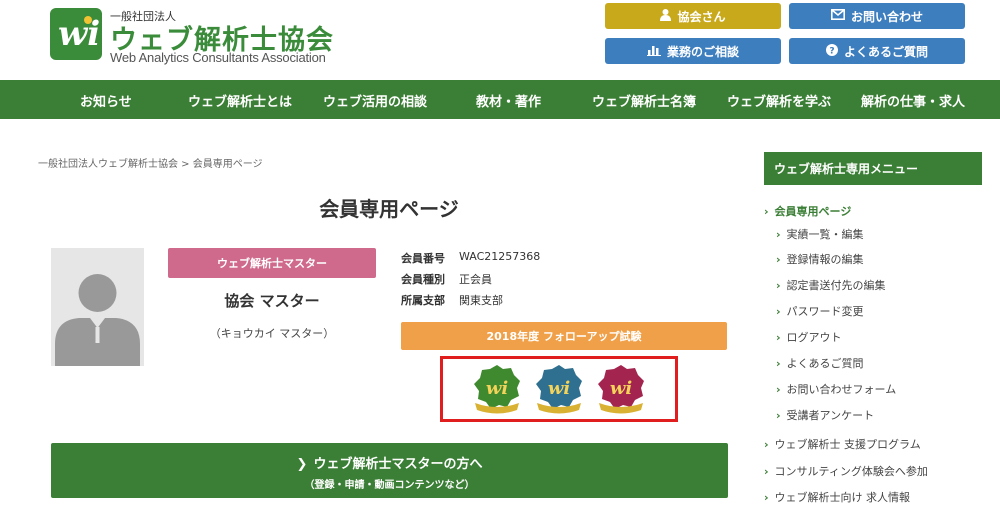  I want to click on avatar, so click(97, 307).